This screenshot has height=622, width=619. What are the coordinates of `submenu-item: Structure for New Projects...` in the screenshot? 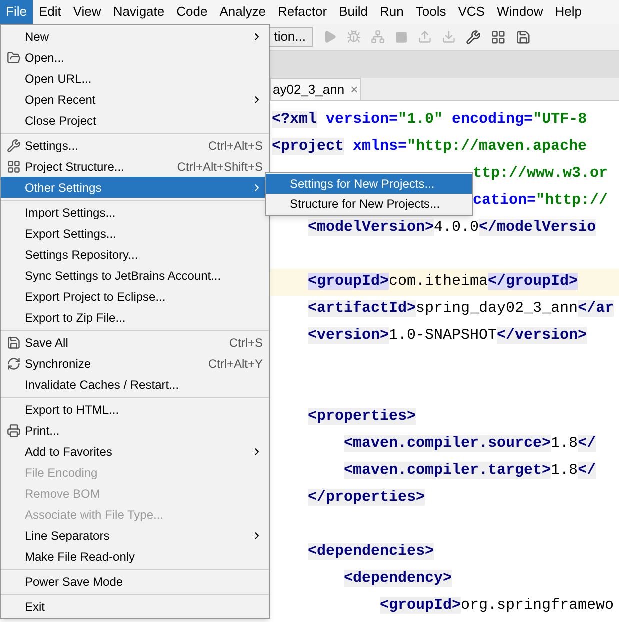 It's located at (369, 204).